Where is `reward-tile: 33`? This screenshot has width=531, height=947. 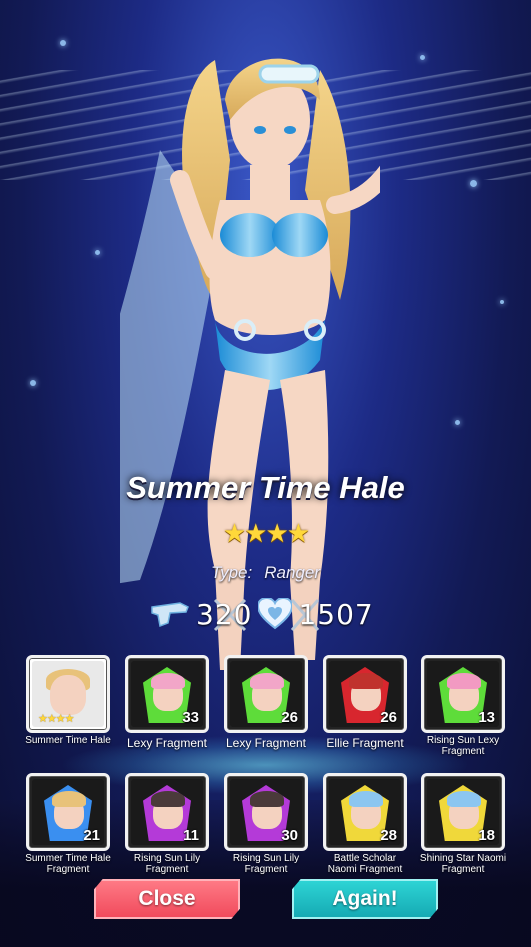 reward-tile: 33 is located at coordinates (167, 694).